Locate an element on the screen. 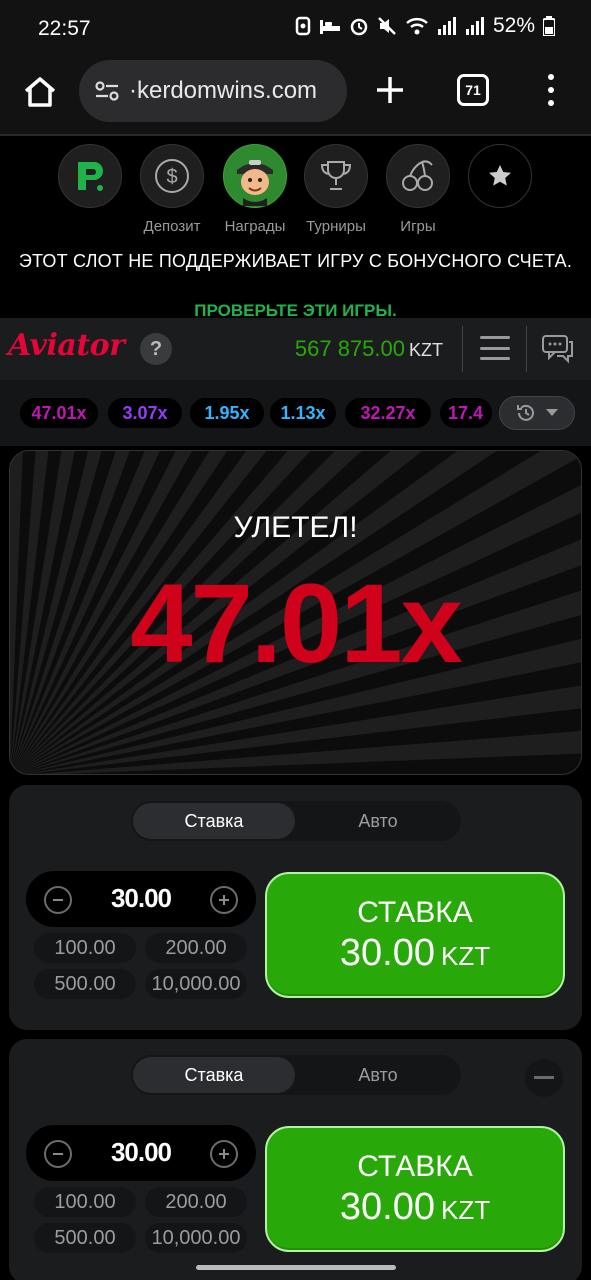 This screenshot has height=1280, width=591. history-multiplier: 1.13x is located at coordinates (303, 413).